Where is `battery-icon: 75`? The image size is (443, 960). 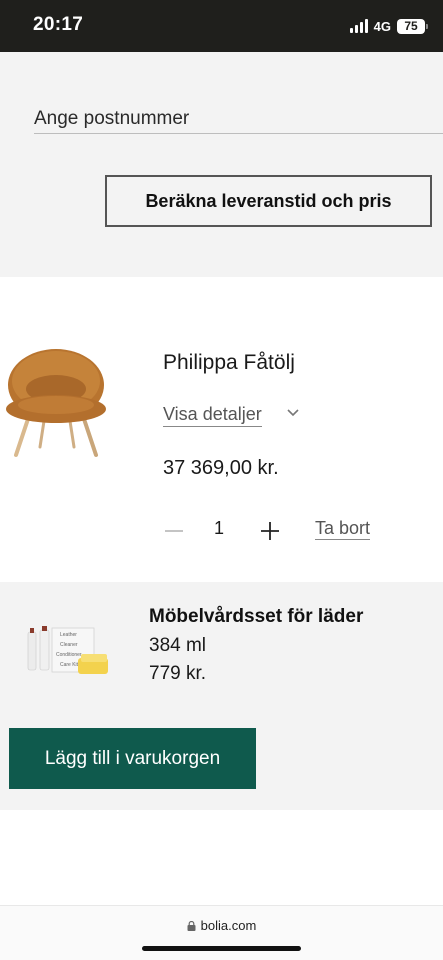 battery-icon: 75 is located at coordinates (412, 26).